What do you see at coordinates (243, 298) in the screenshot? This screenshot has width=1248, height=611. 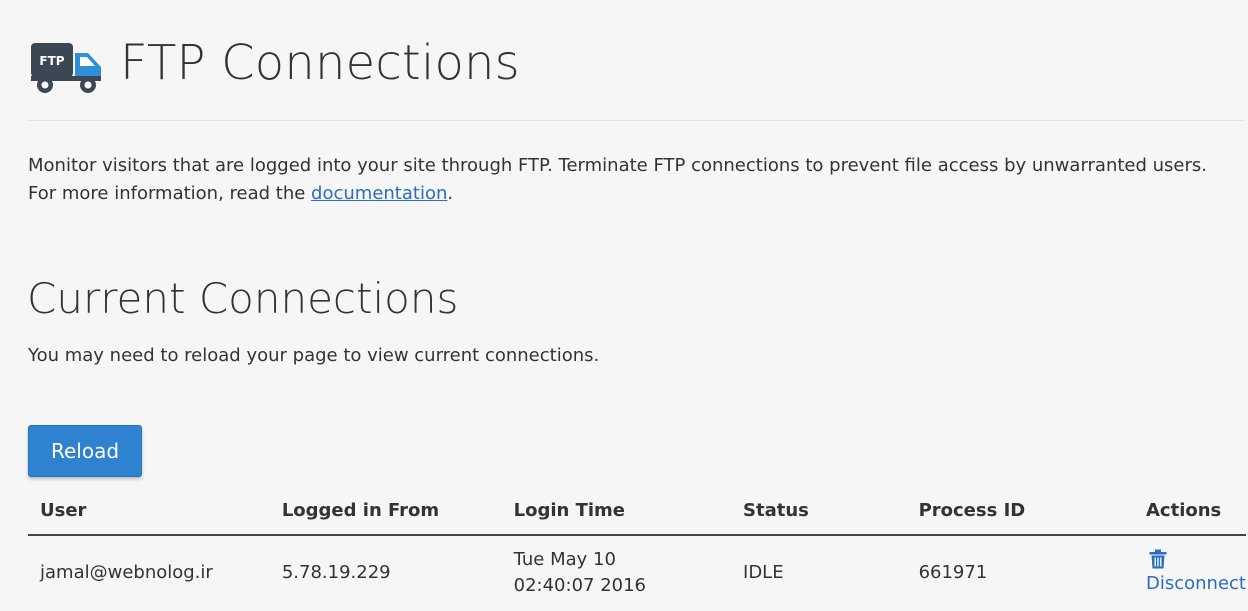 I see `section-title: Current Connections` at bounding box center [243, 298].